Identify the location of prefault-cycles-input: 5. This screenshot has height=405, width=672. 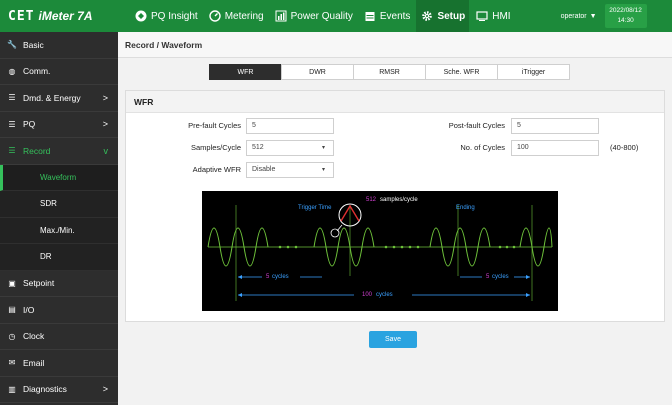
(290, 126).